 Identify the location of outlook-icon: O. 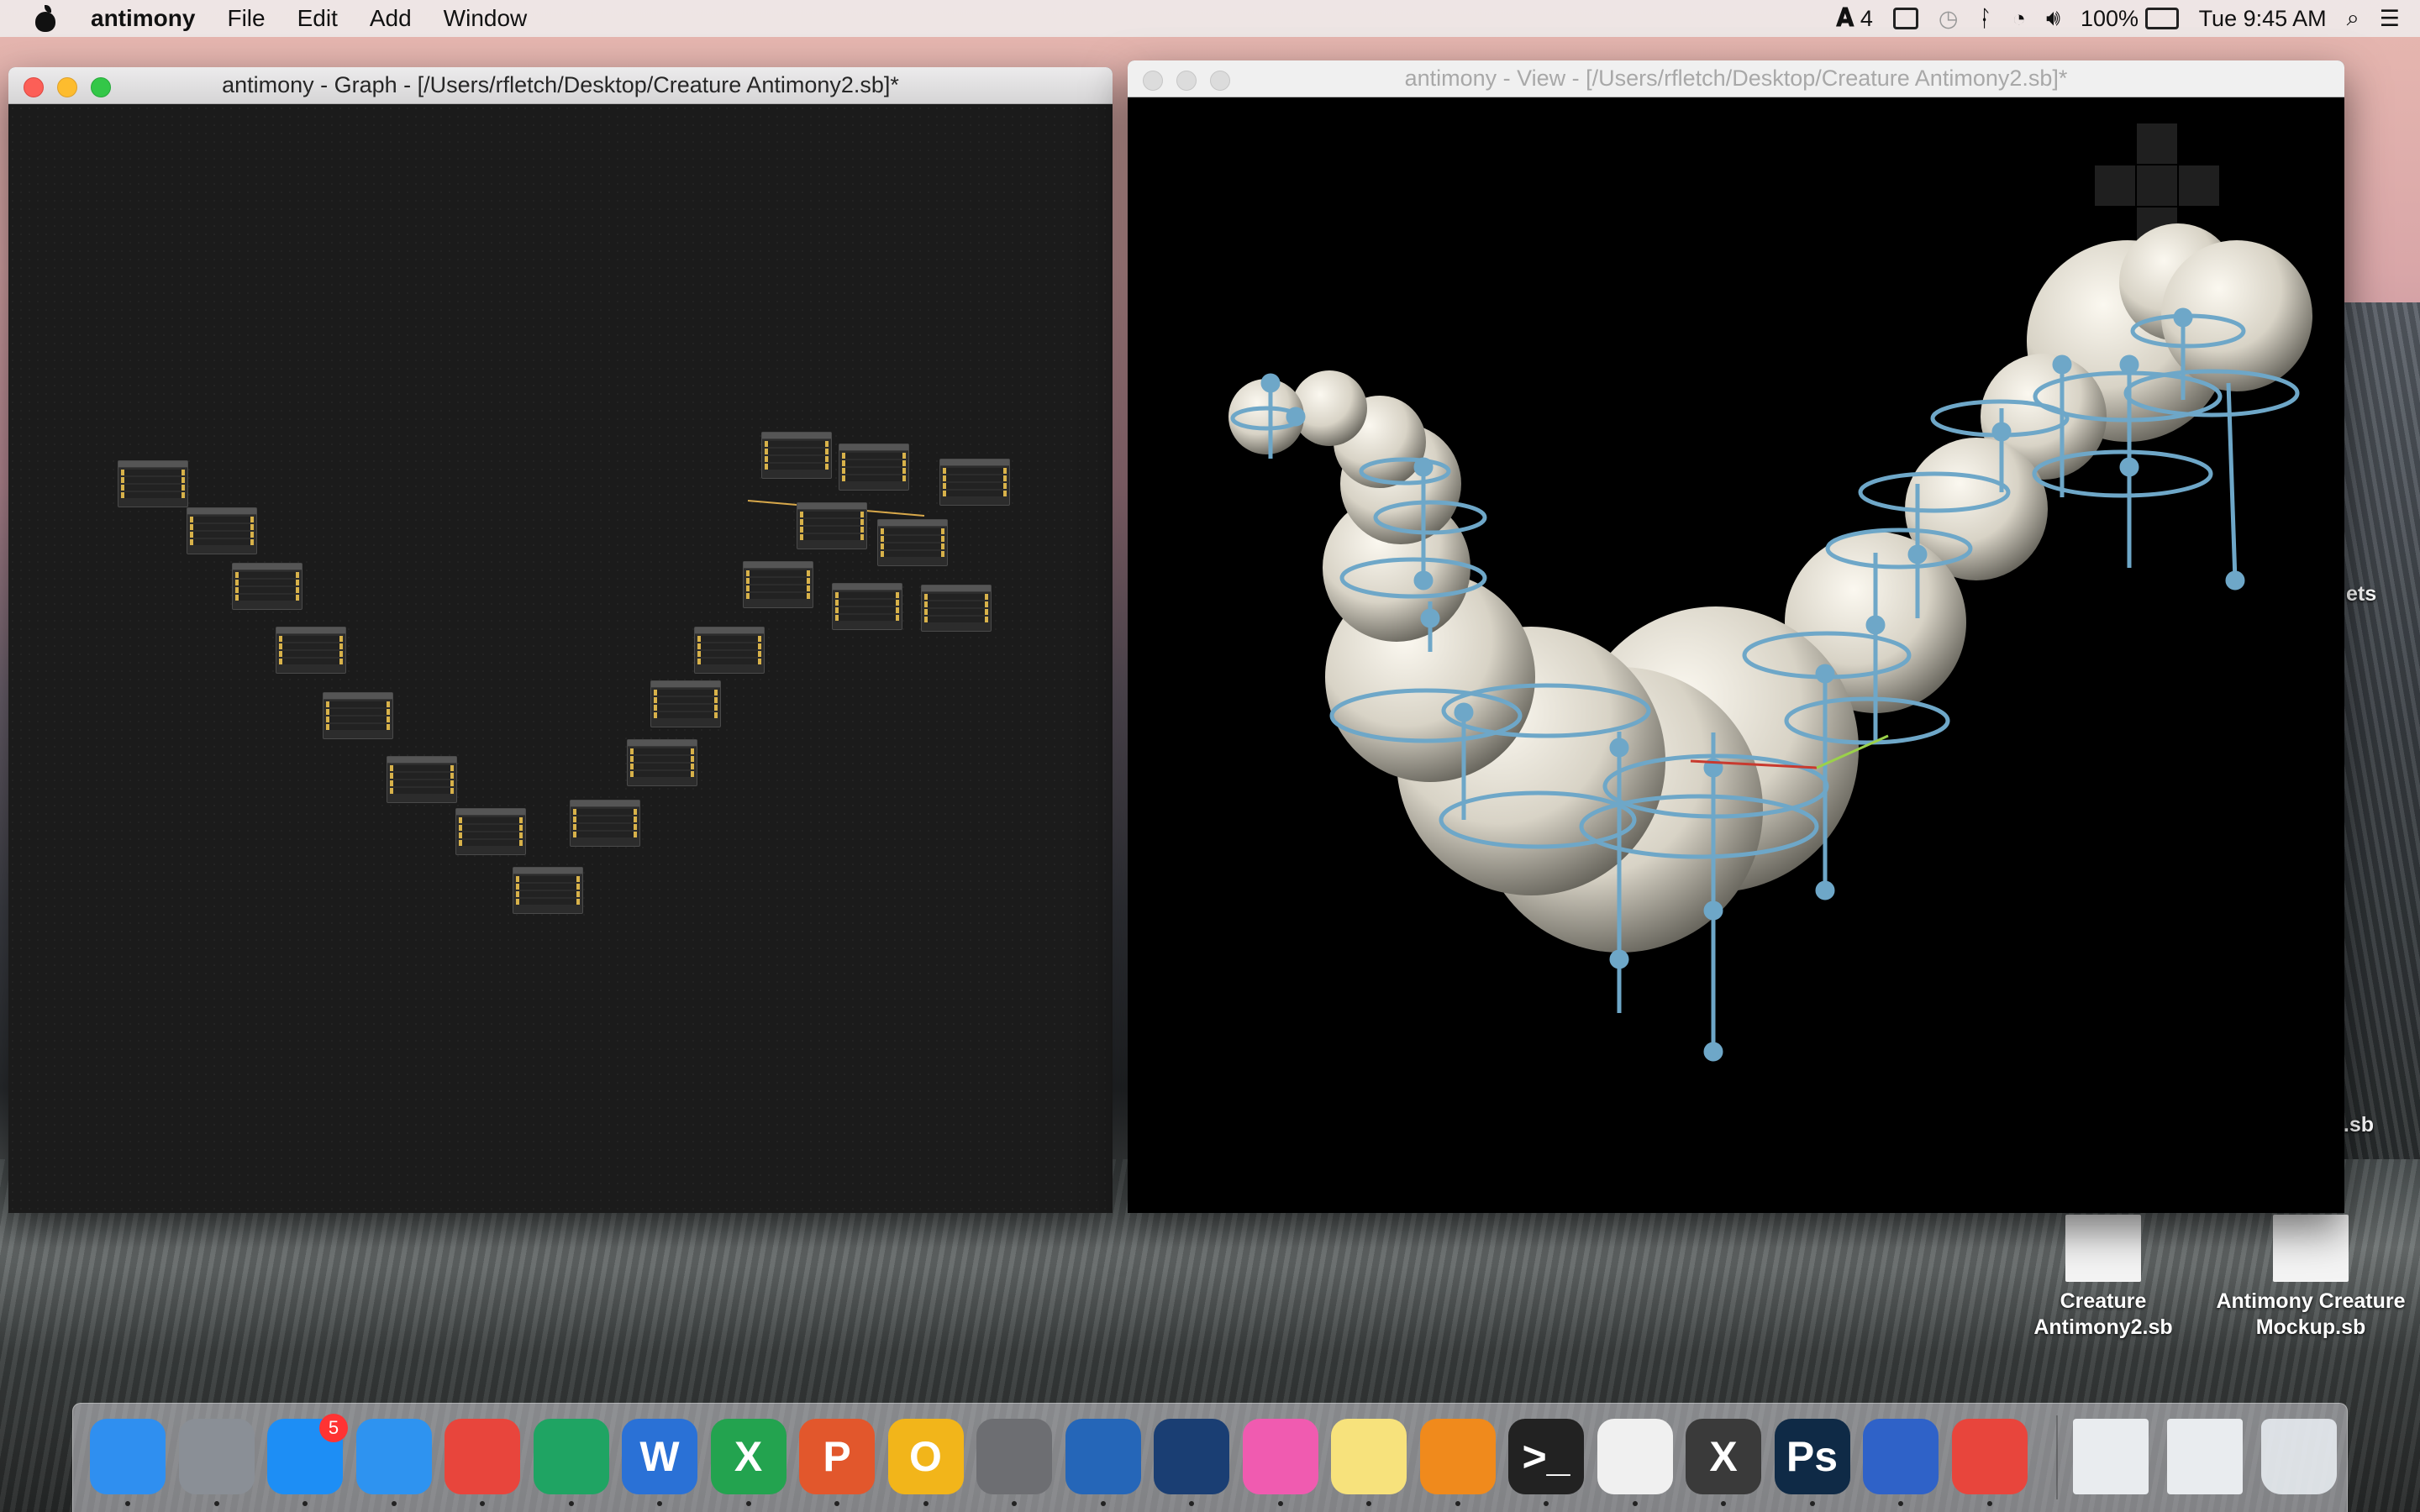
(926, 1456).